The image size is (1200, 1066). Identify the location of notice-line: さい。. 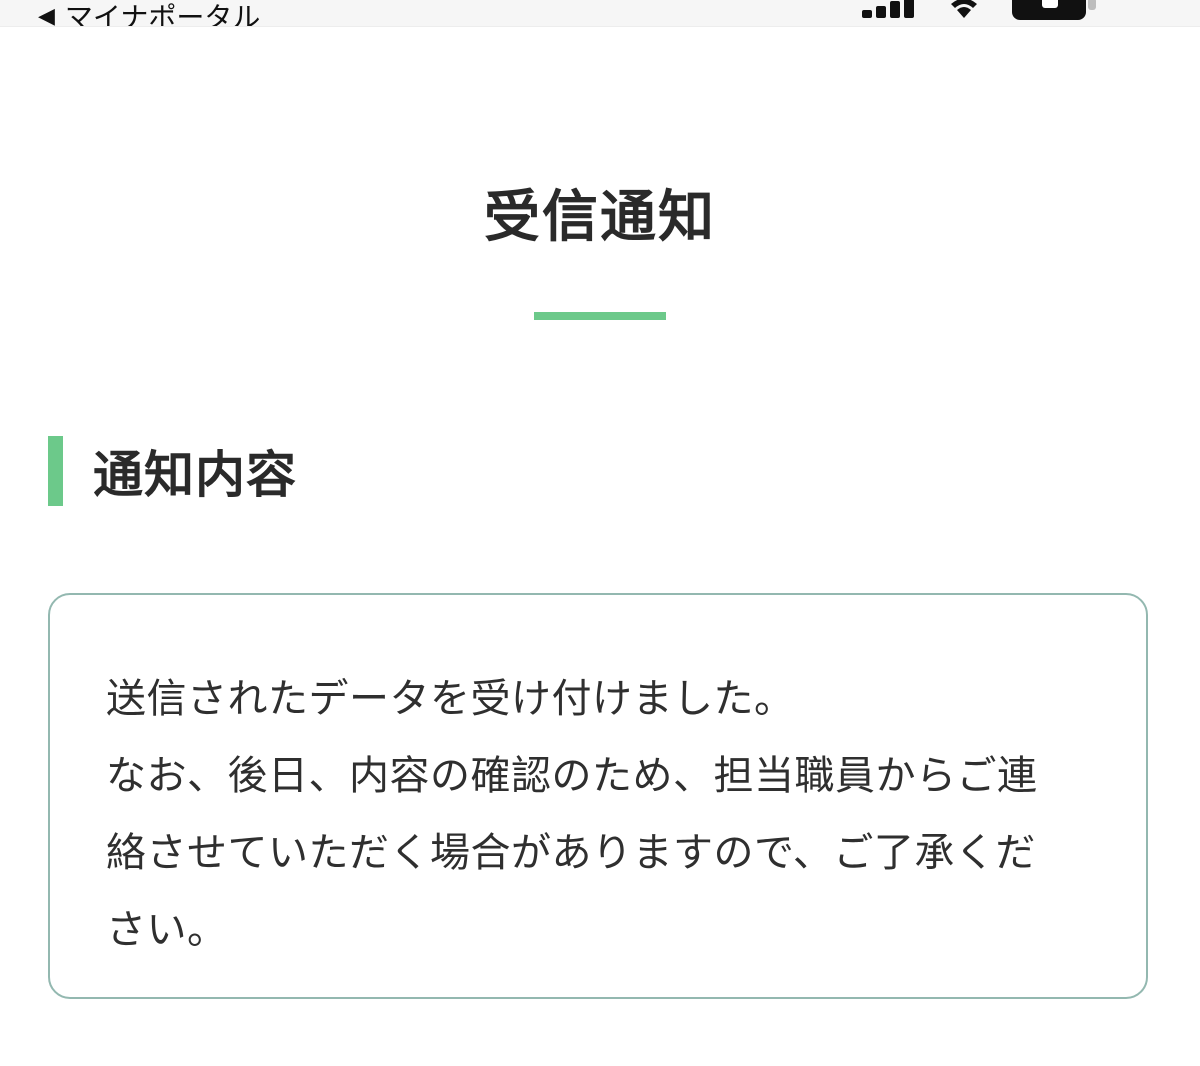
(167, 930).